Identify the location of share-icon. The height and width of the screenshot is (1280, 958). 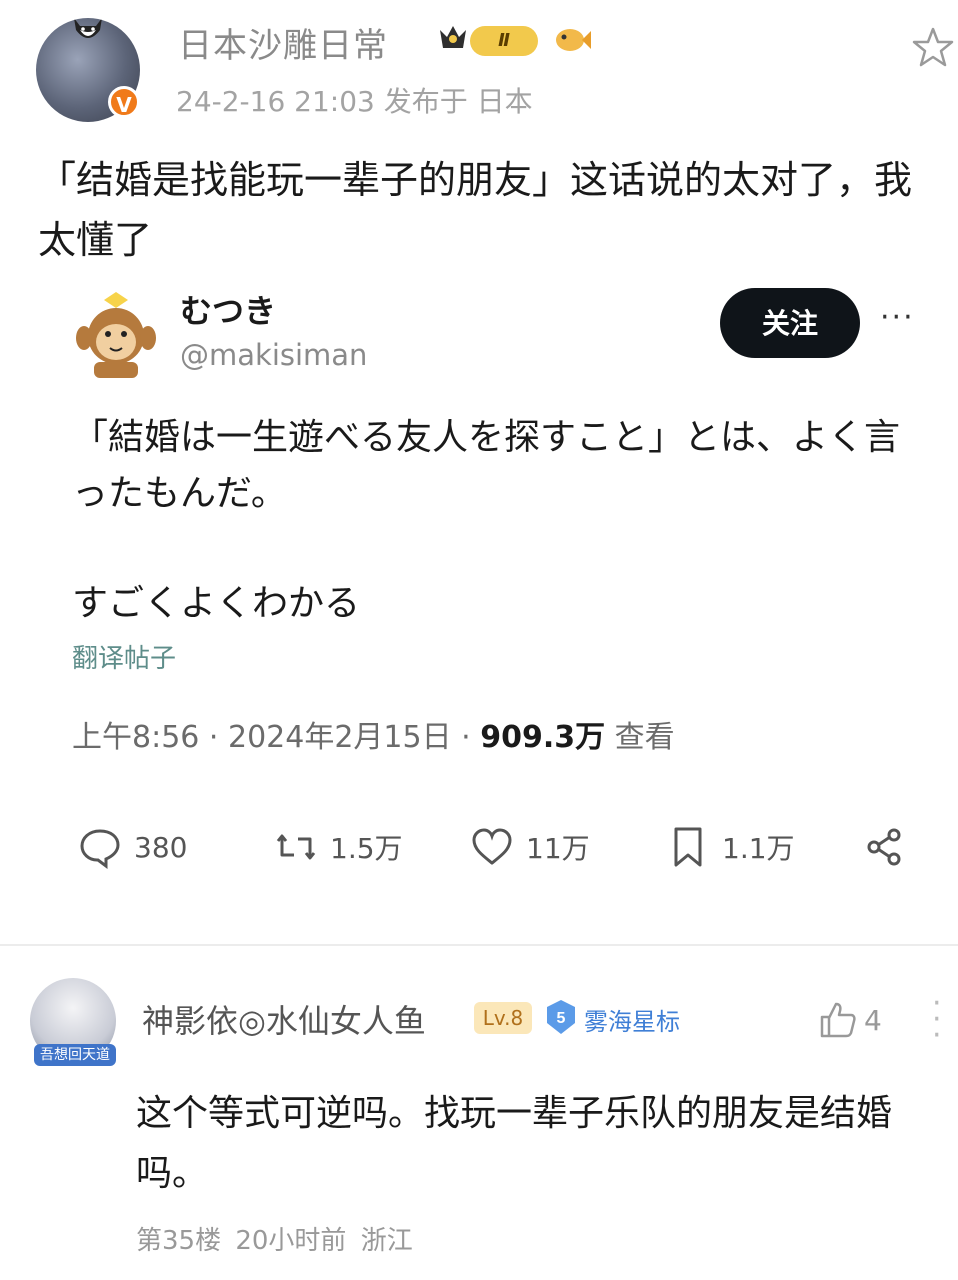
(884, 847).